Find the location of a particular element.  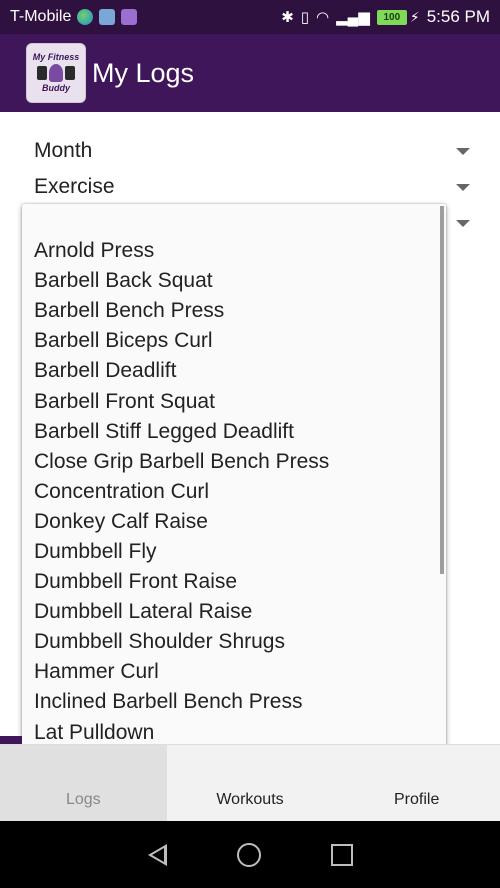

android-icon is located at coordinates (107, 17).